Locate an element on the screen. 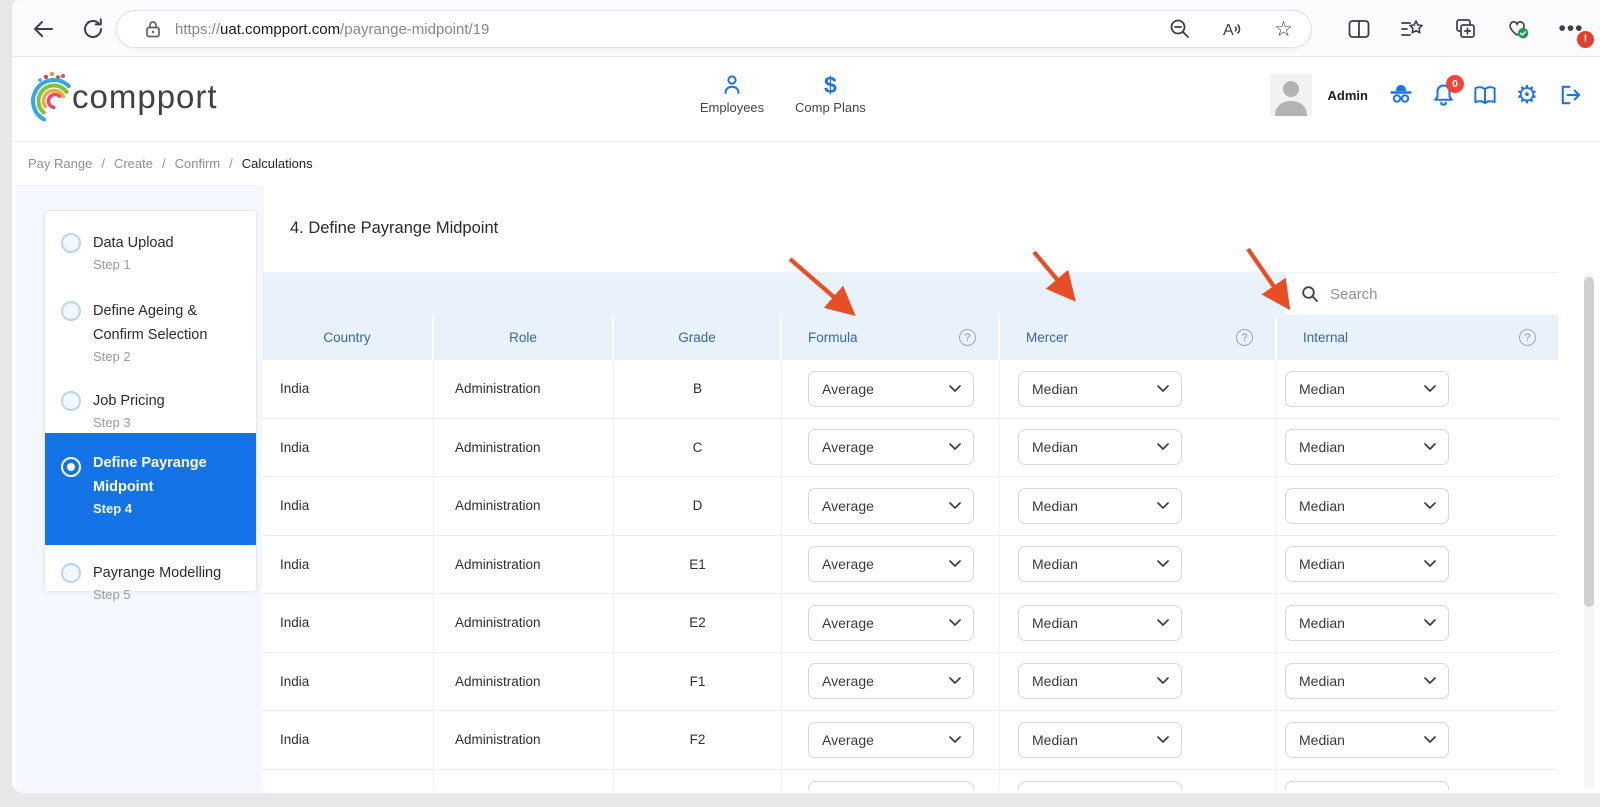 The image size is (1600, 807). favorites-bar-button is located at coordinates (1412, 29).